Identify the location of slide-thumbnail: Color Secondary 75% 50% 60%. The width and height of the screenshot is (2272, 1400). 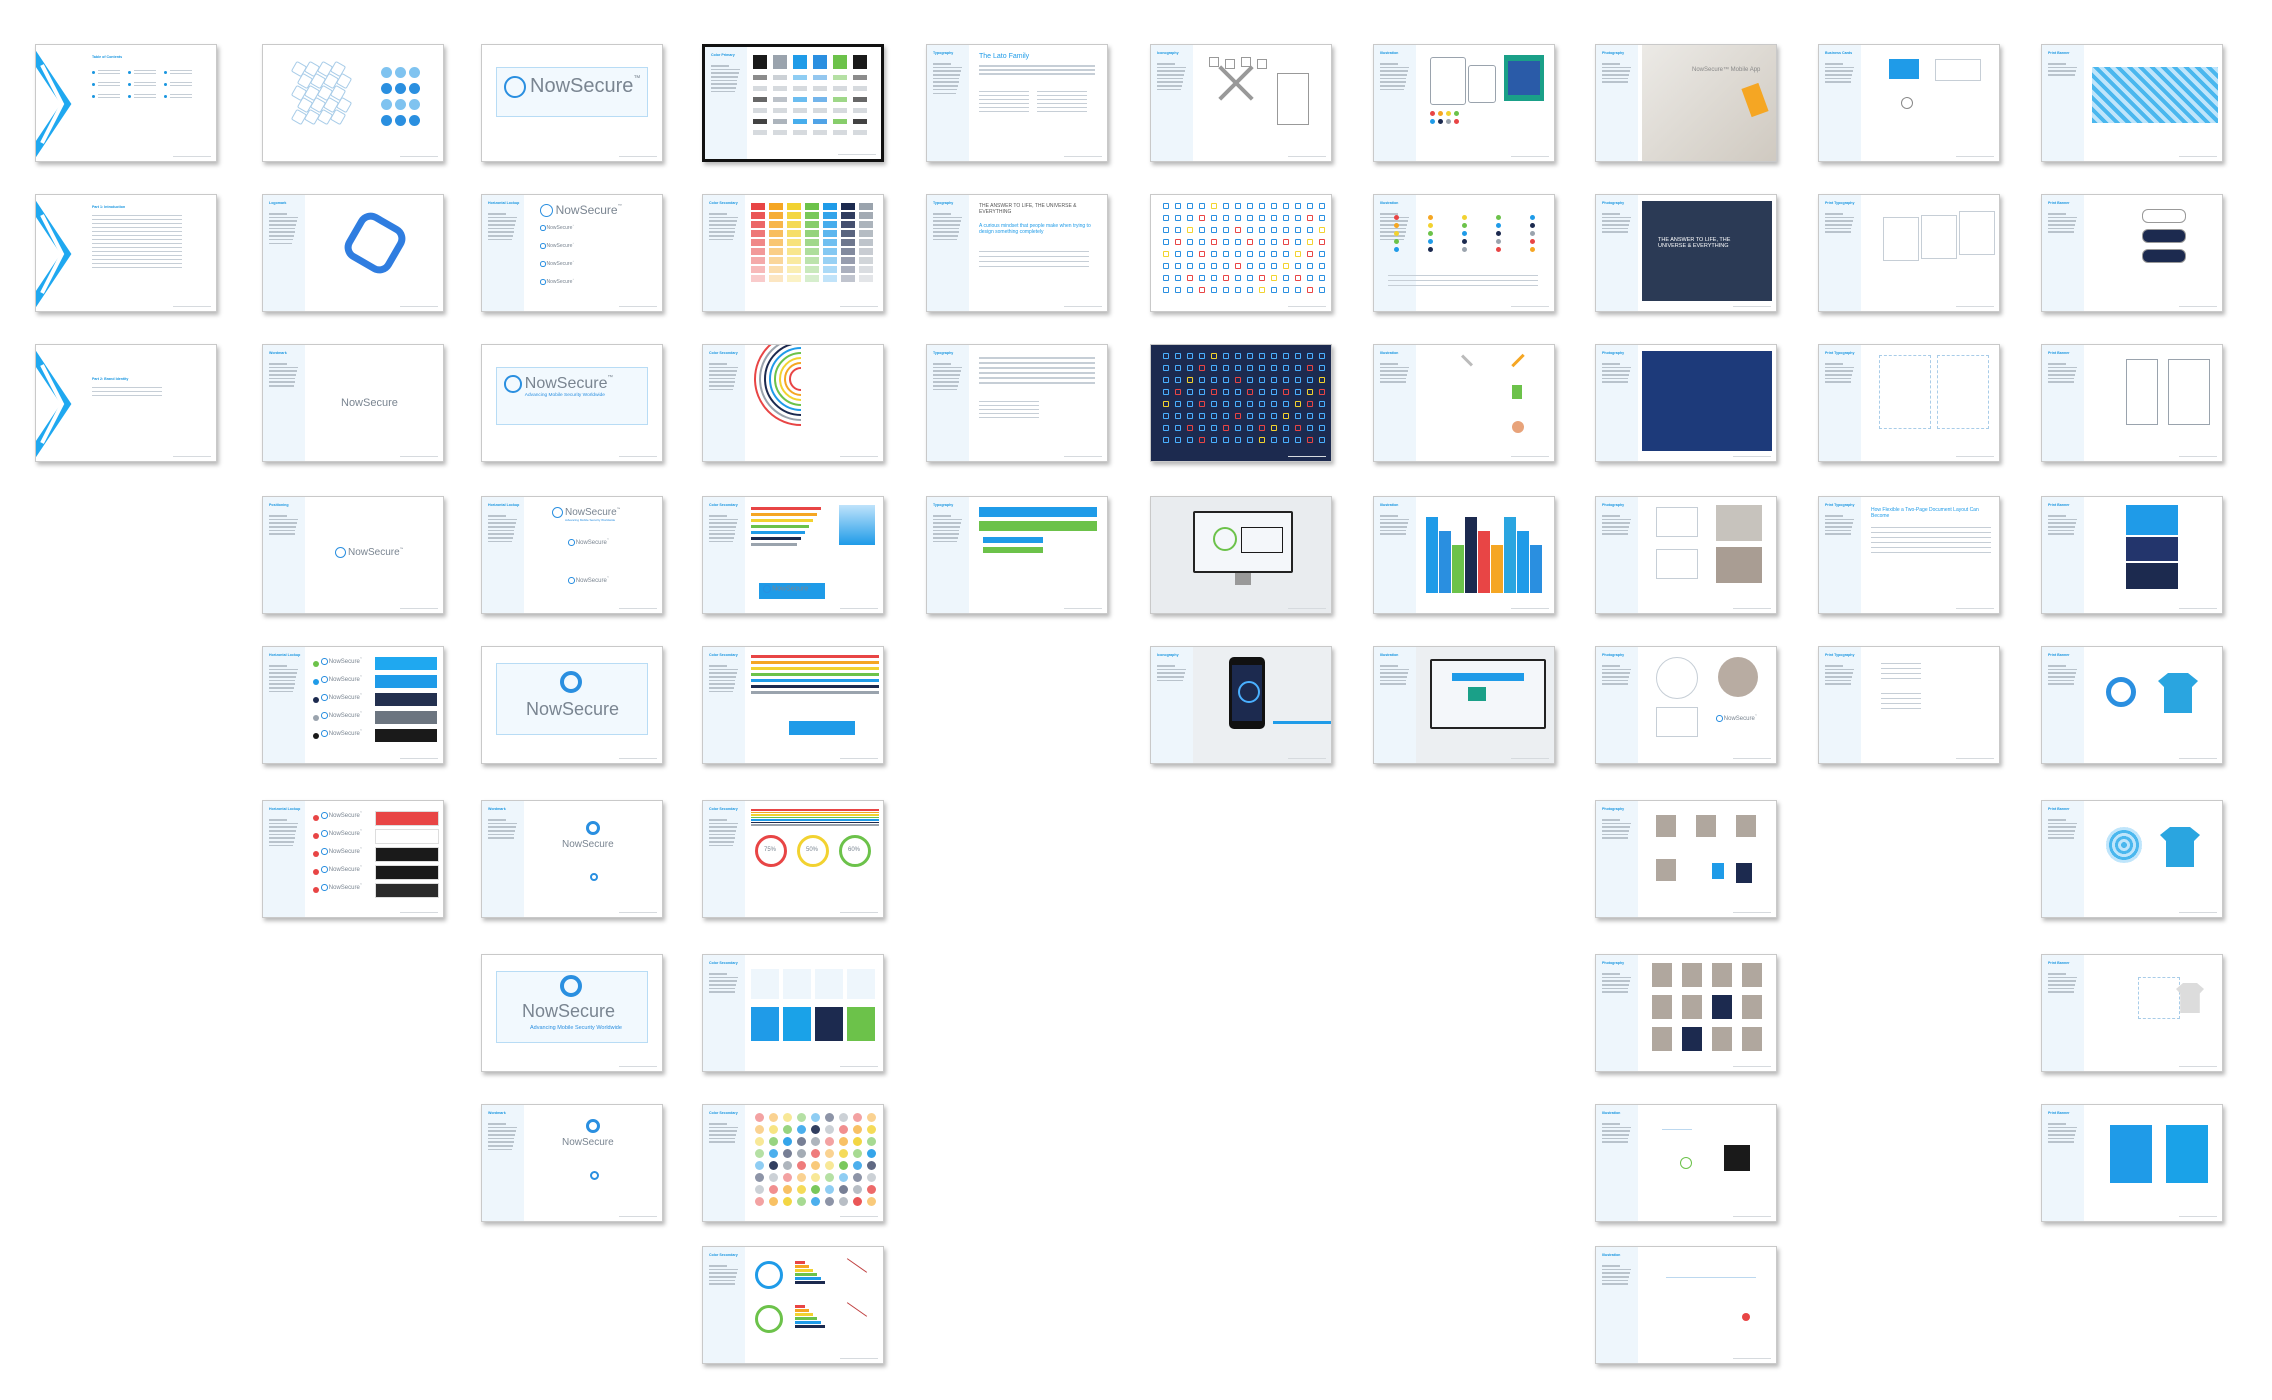
(793, 859).